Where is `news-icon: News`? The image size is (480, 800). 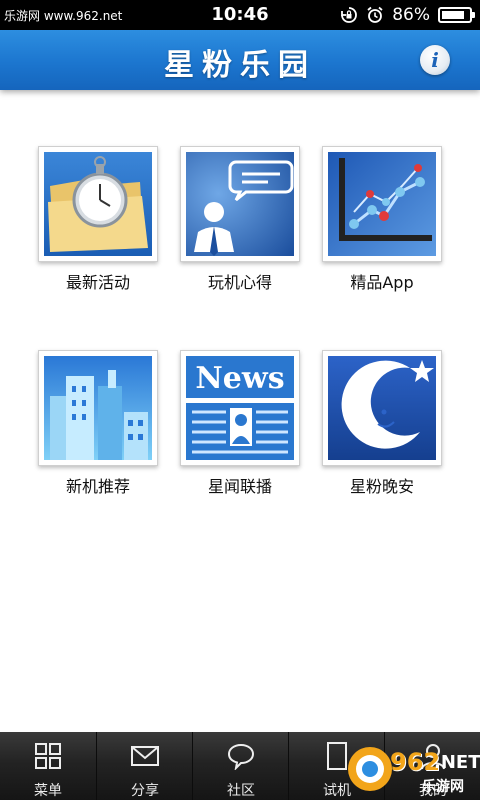
news-icon: News is located at coordinates (240, 408).